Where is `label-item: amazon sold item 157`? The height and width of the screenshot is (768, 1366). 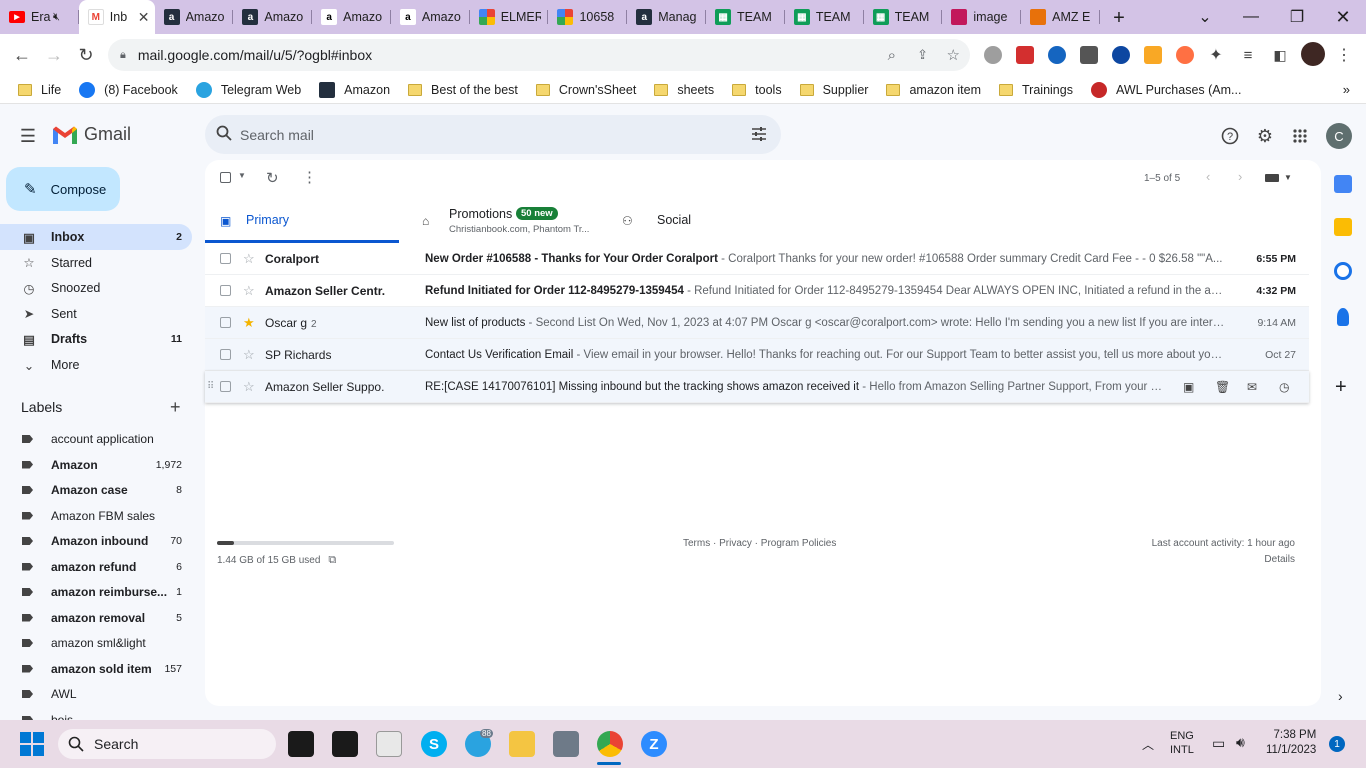
label-item: amazon sold item 157 is located at coordinates (107, 669).